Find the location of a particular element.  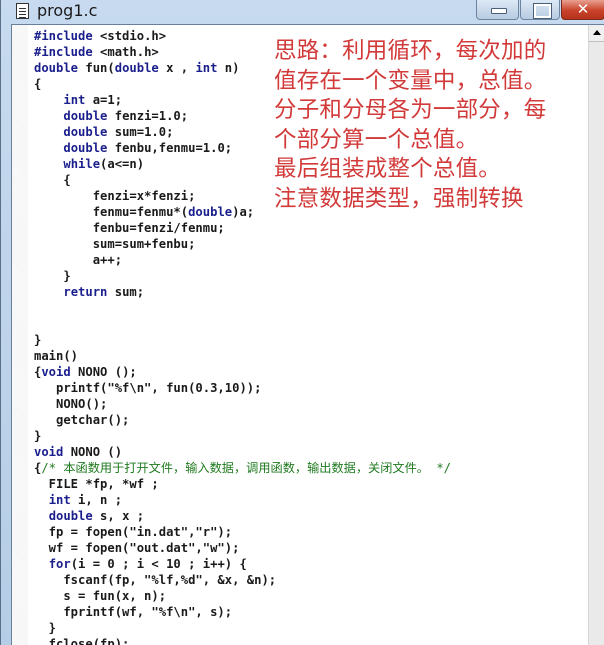

code-text: fenzi=x*fenzi; is located at coordinates (115, 196).